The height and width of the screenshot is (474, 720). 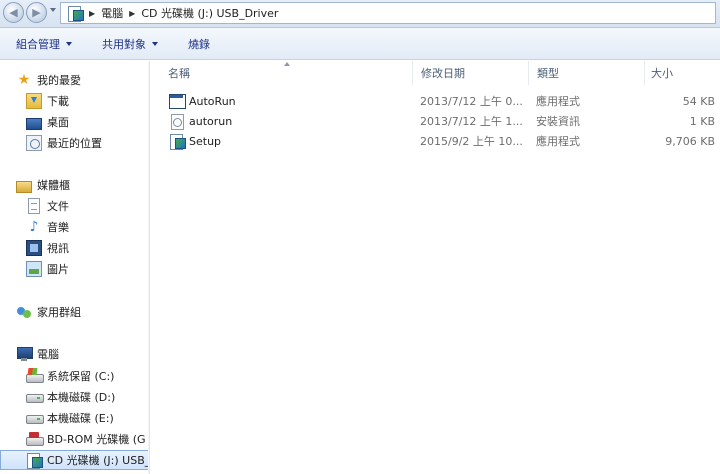 I want to click on nav-item-drive-g: BD-ROM 光碟機 (G, so click(x=86, y=439).